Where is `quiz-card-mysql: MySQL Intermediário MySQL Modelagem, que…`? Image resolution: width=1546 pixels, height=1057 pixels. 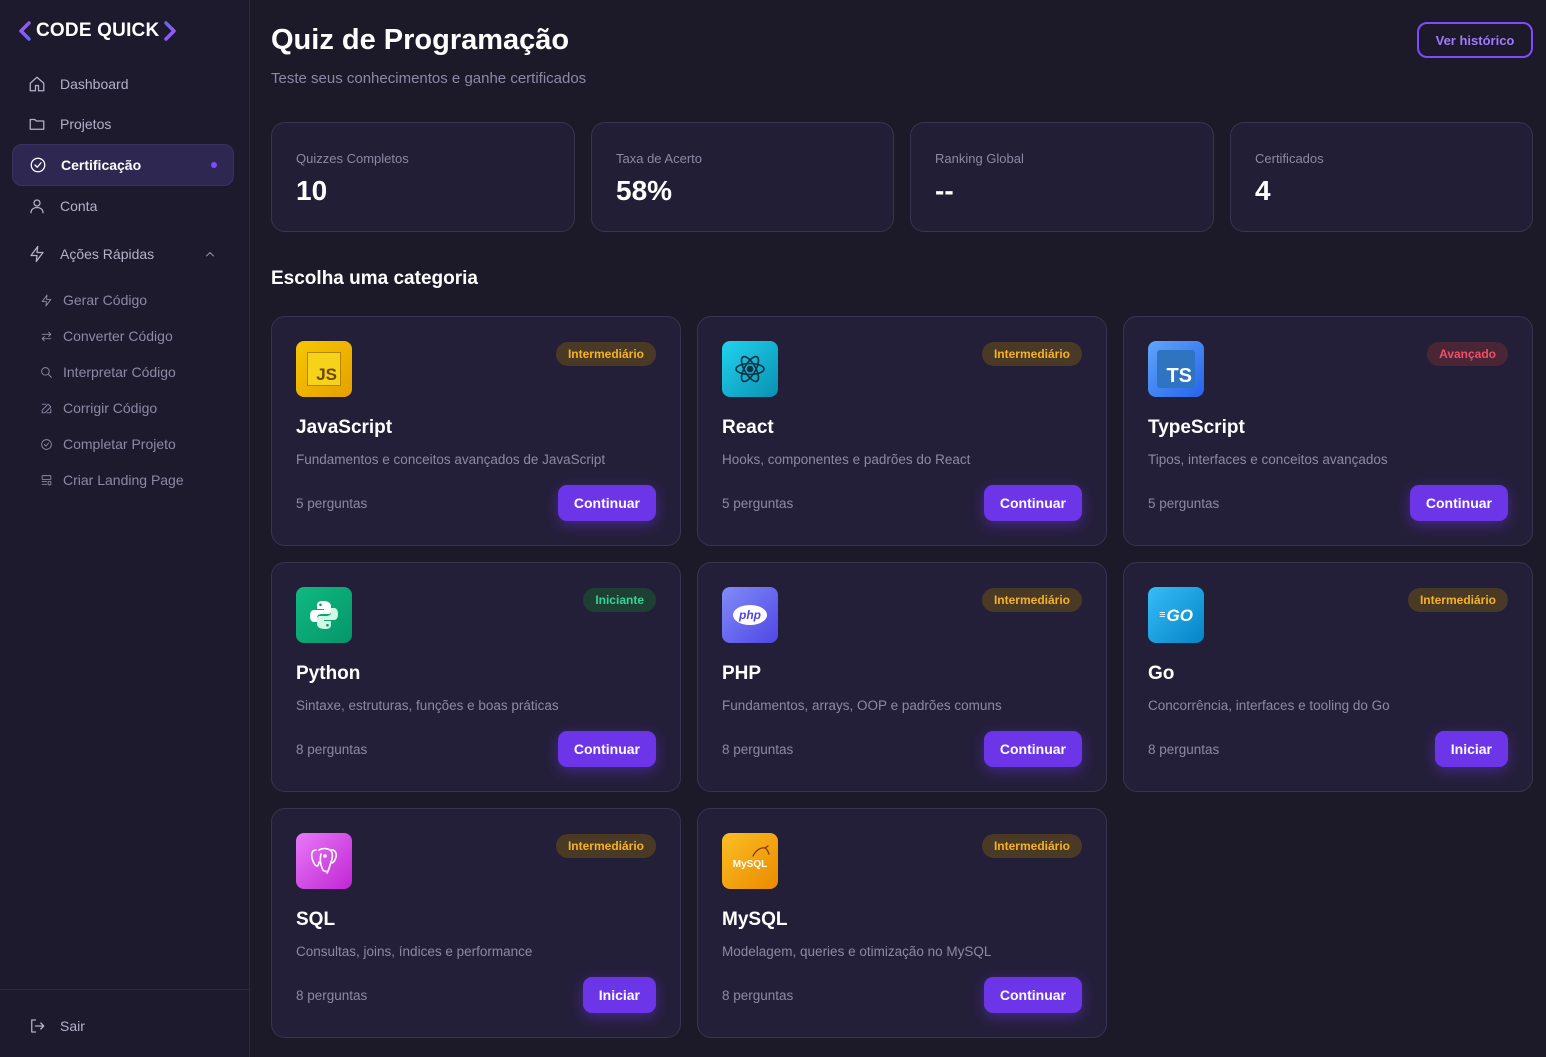
quiz-card-mysql: MySQL Intermediário MySQL Modelagem, que… is located at coordinates (902, 923).